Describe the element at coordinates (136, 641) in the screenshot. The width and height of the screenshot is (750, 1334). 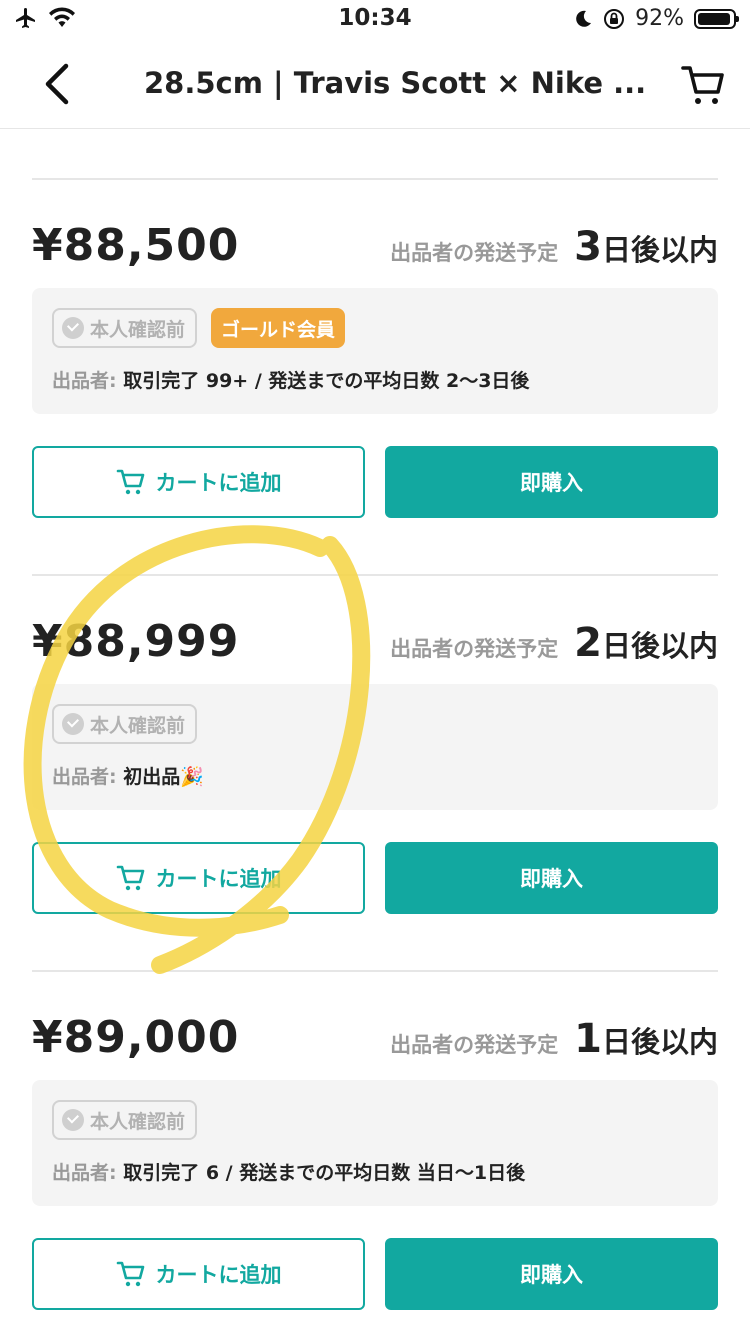
I see `price: ¥88,999` at that location.